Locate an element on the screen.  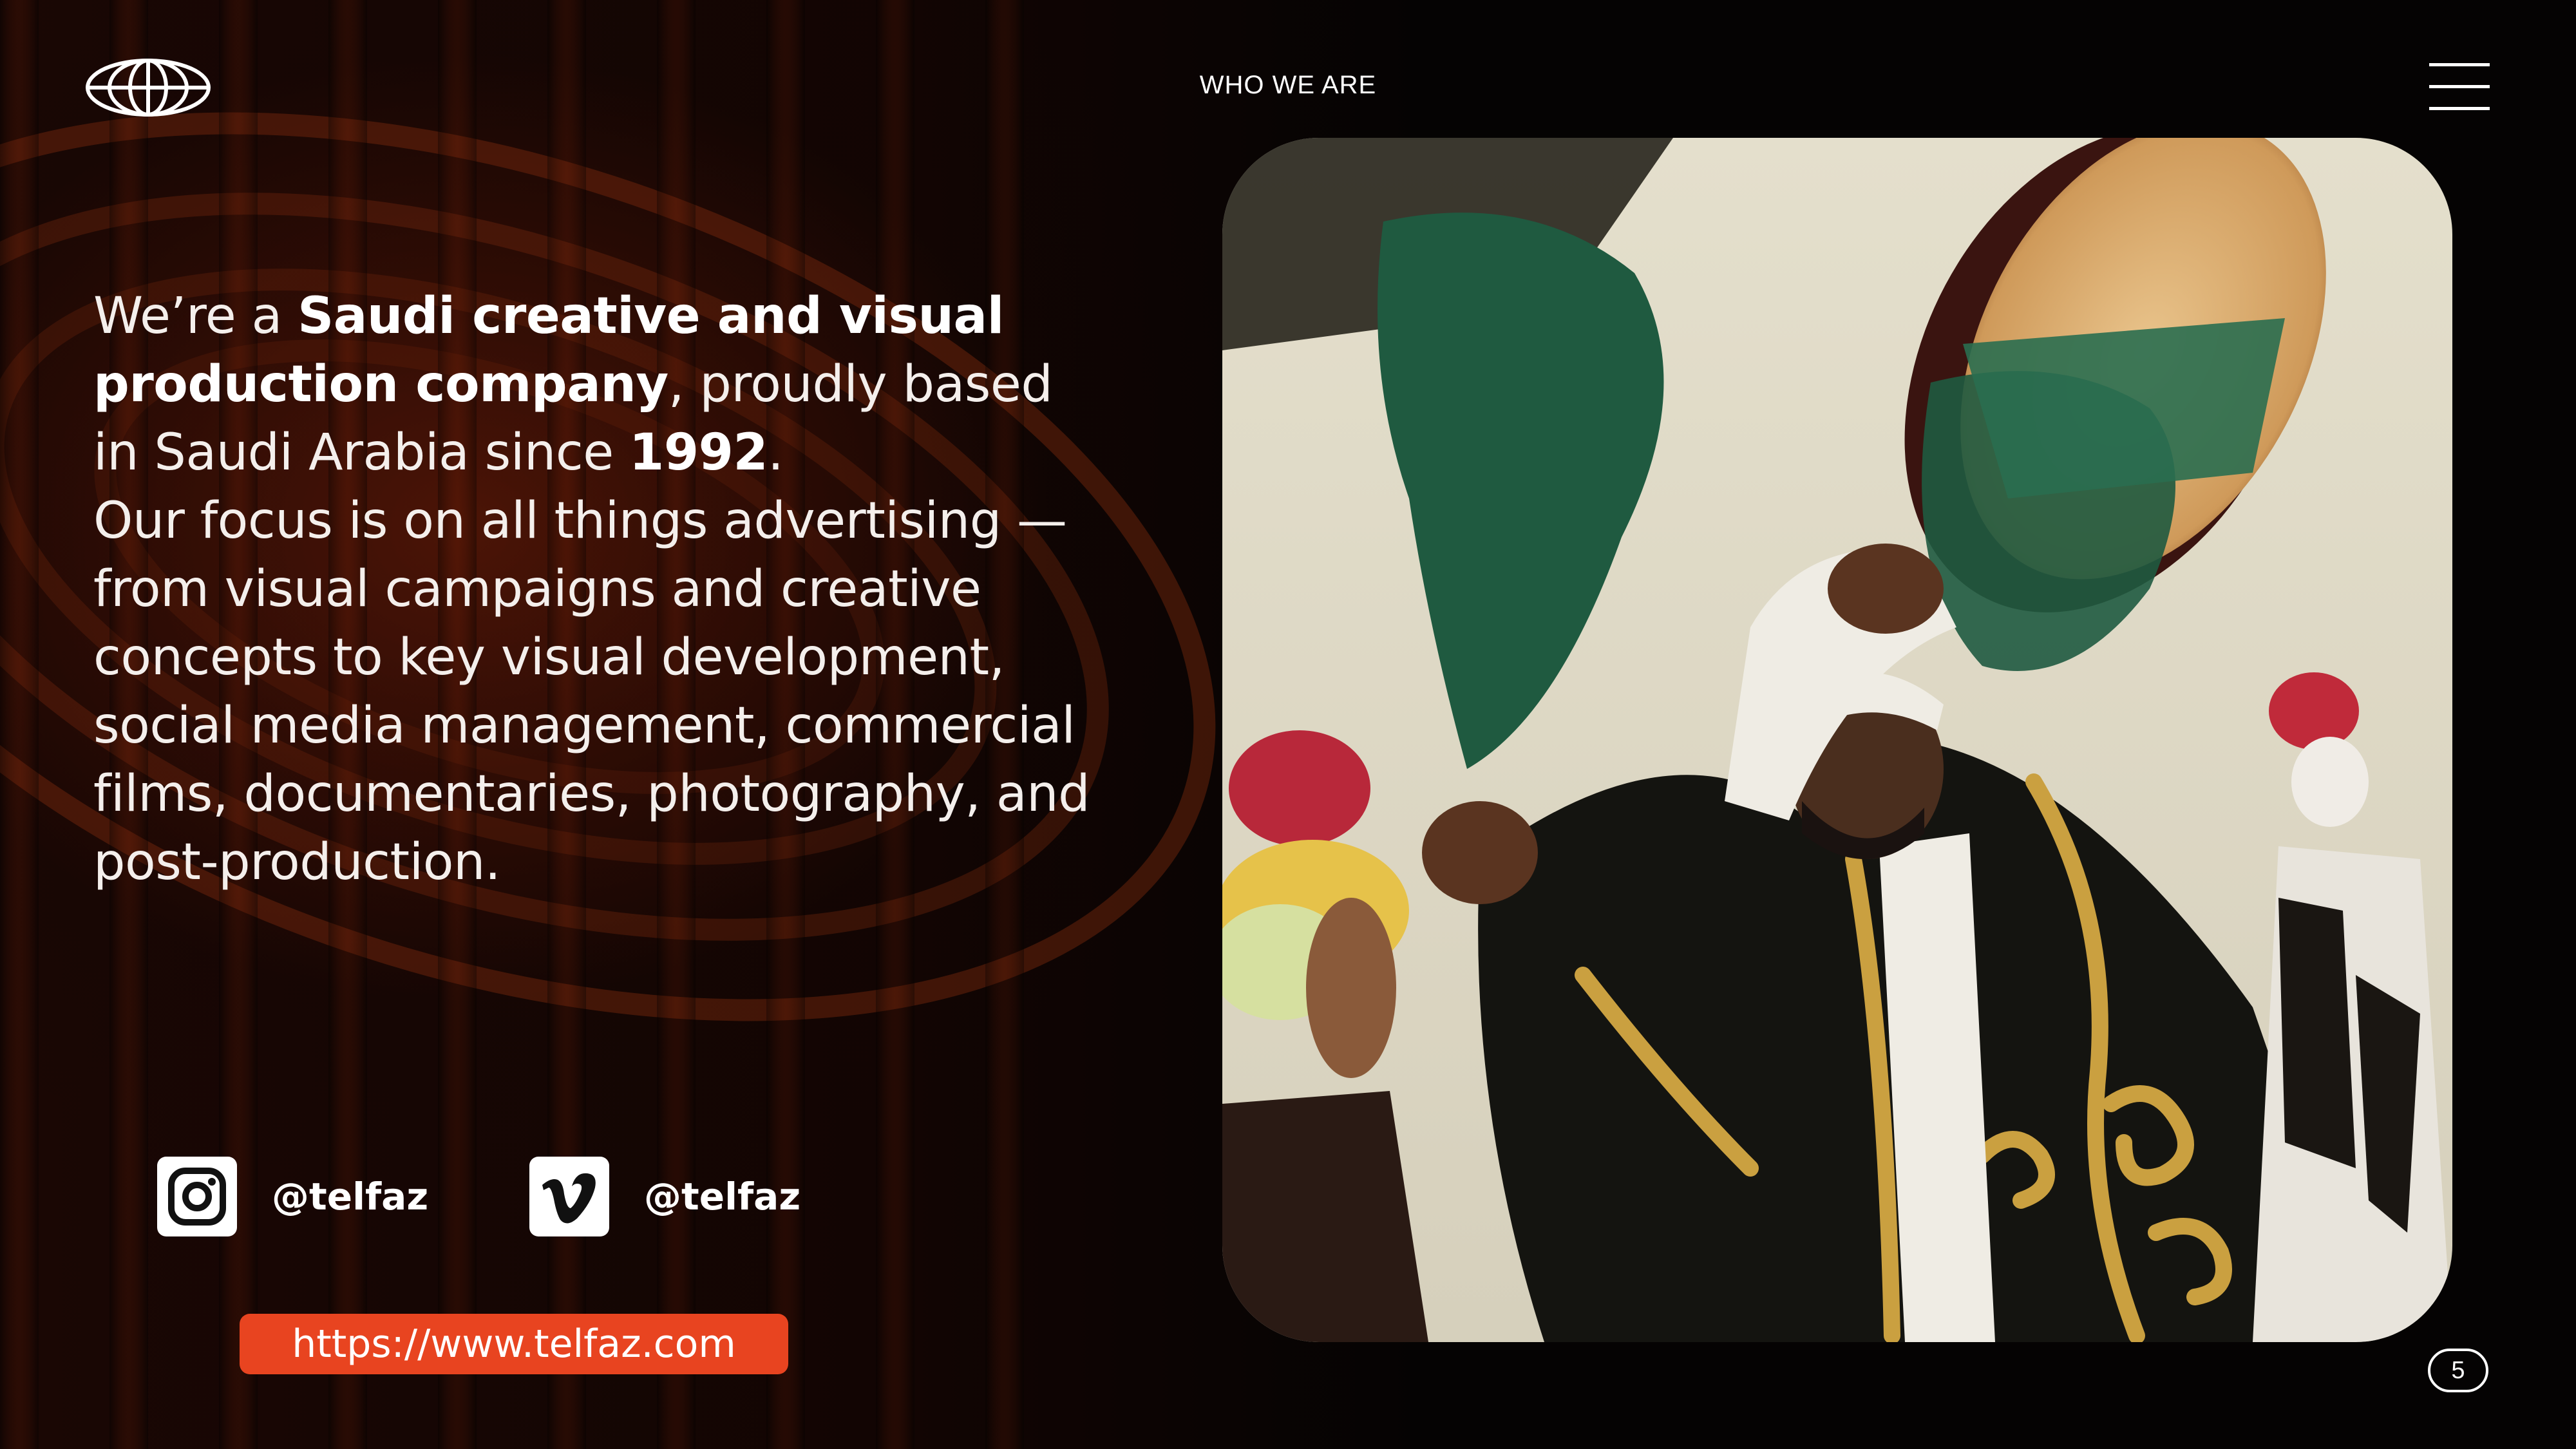
vimeo-icon-box is located at coordinates (569, 1196).